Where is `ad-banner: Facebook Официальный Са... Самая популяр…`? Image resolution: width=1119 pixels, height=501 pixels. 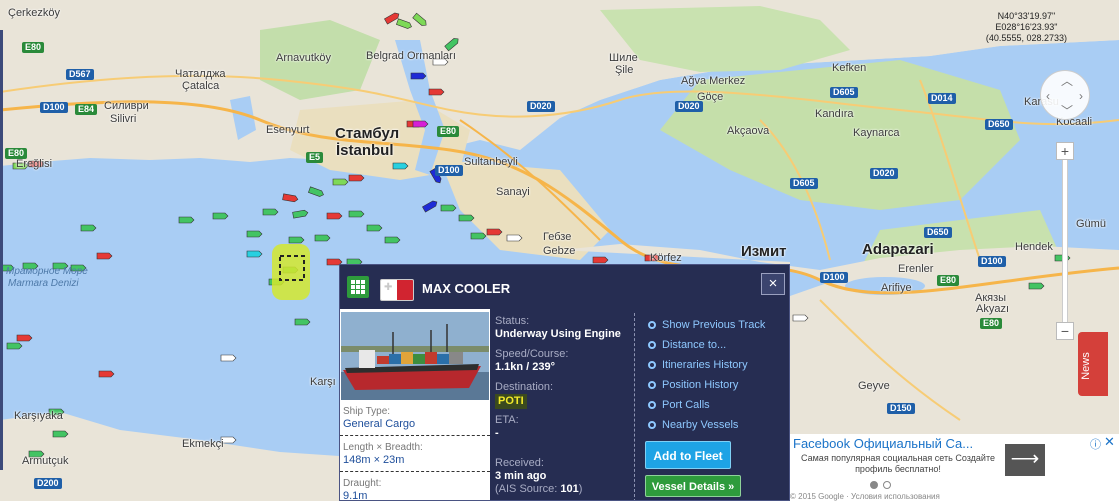
ad-banner: Facebook Официальный Са... Самая популяр… is located at coordinates (954, 467).